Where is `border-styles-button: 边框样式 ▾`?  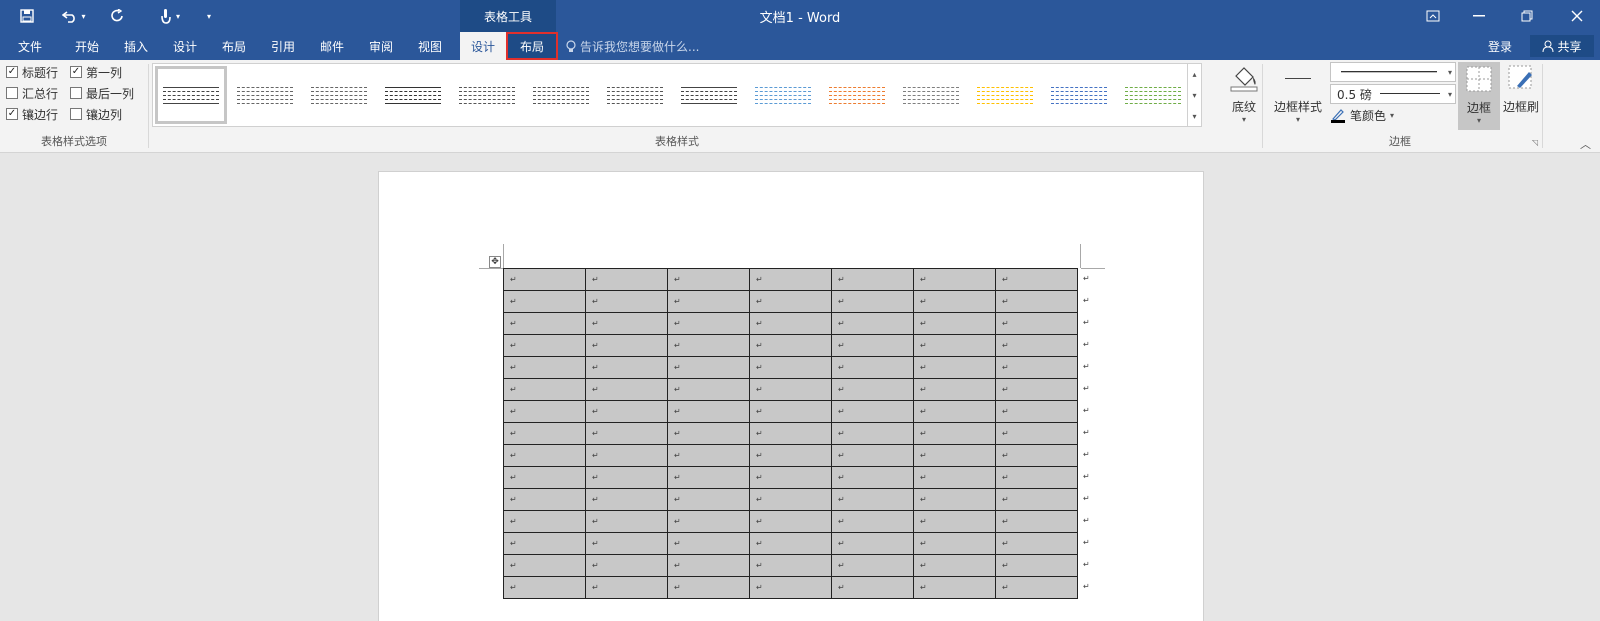 border-styles-button: 边框样式 ▾ is located at coordinates (1298, 94).